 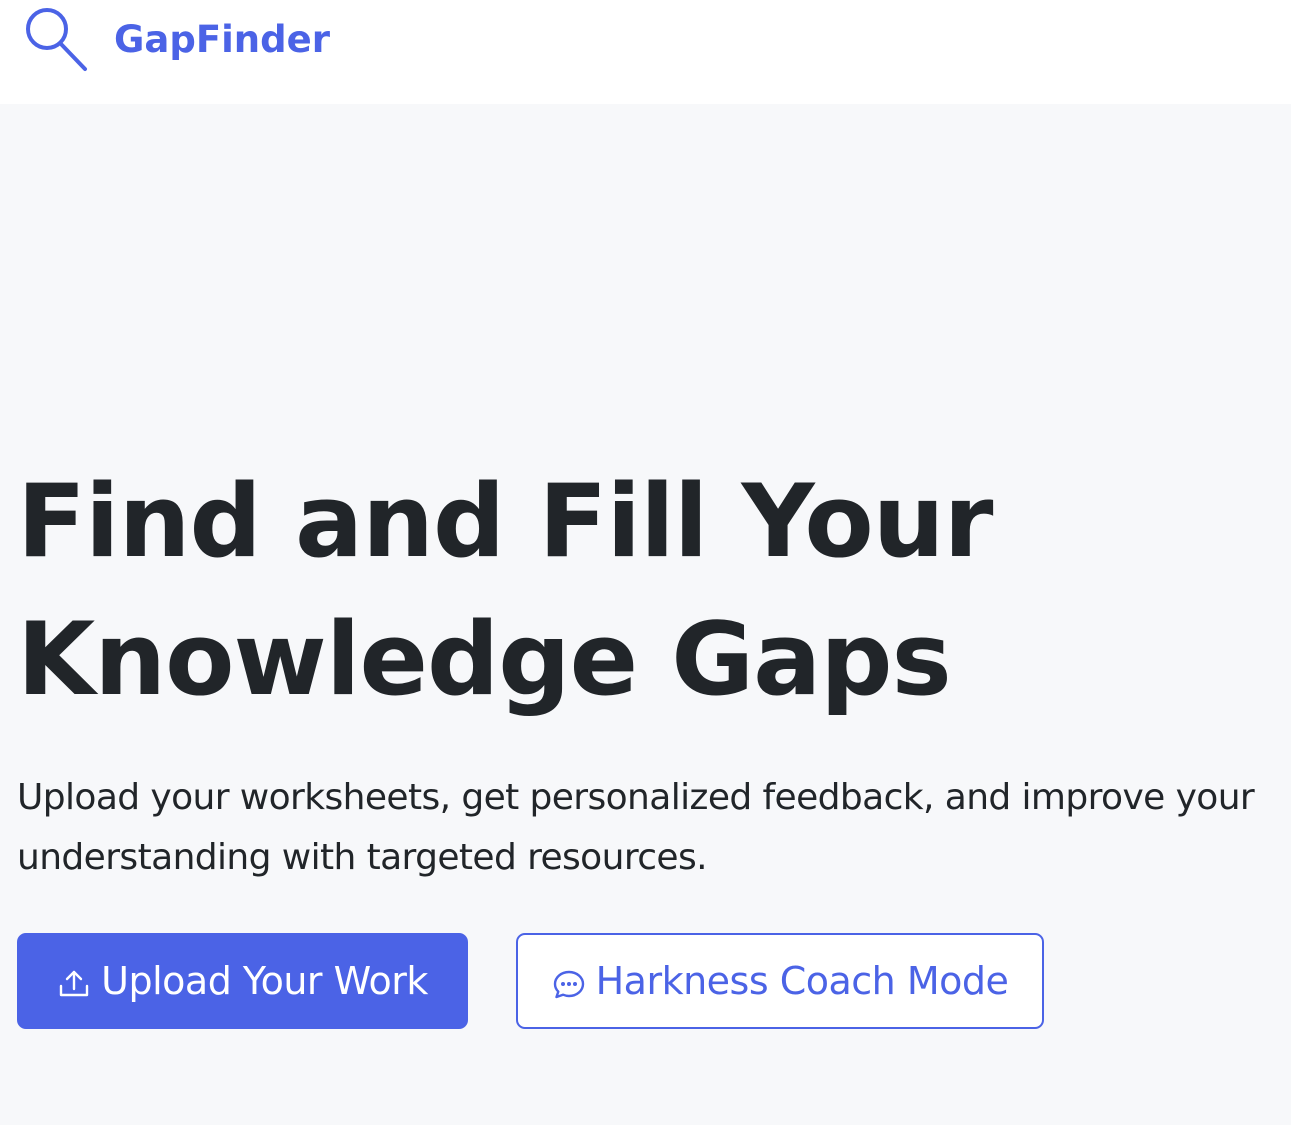 I want to click on harkness-coach-mode-button: Harkness Coach Mode, so click(x=780, y=981).